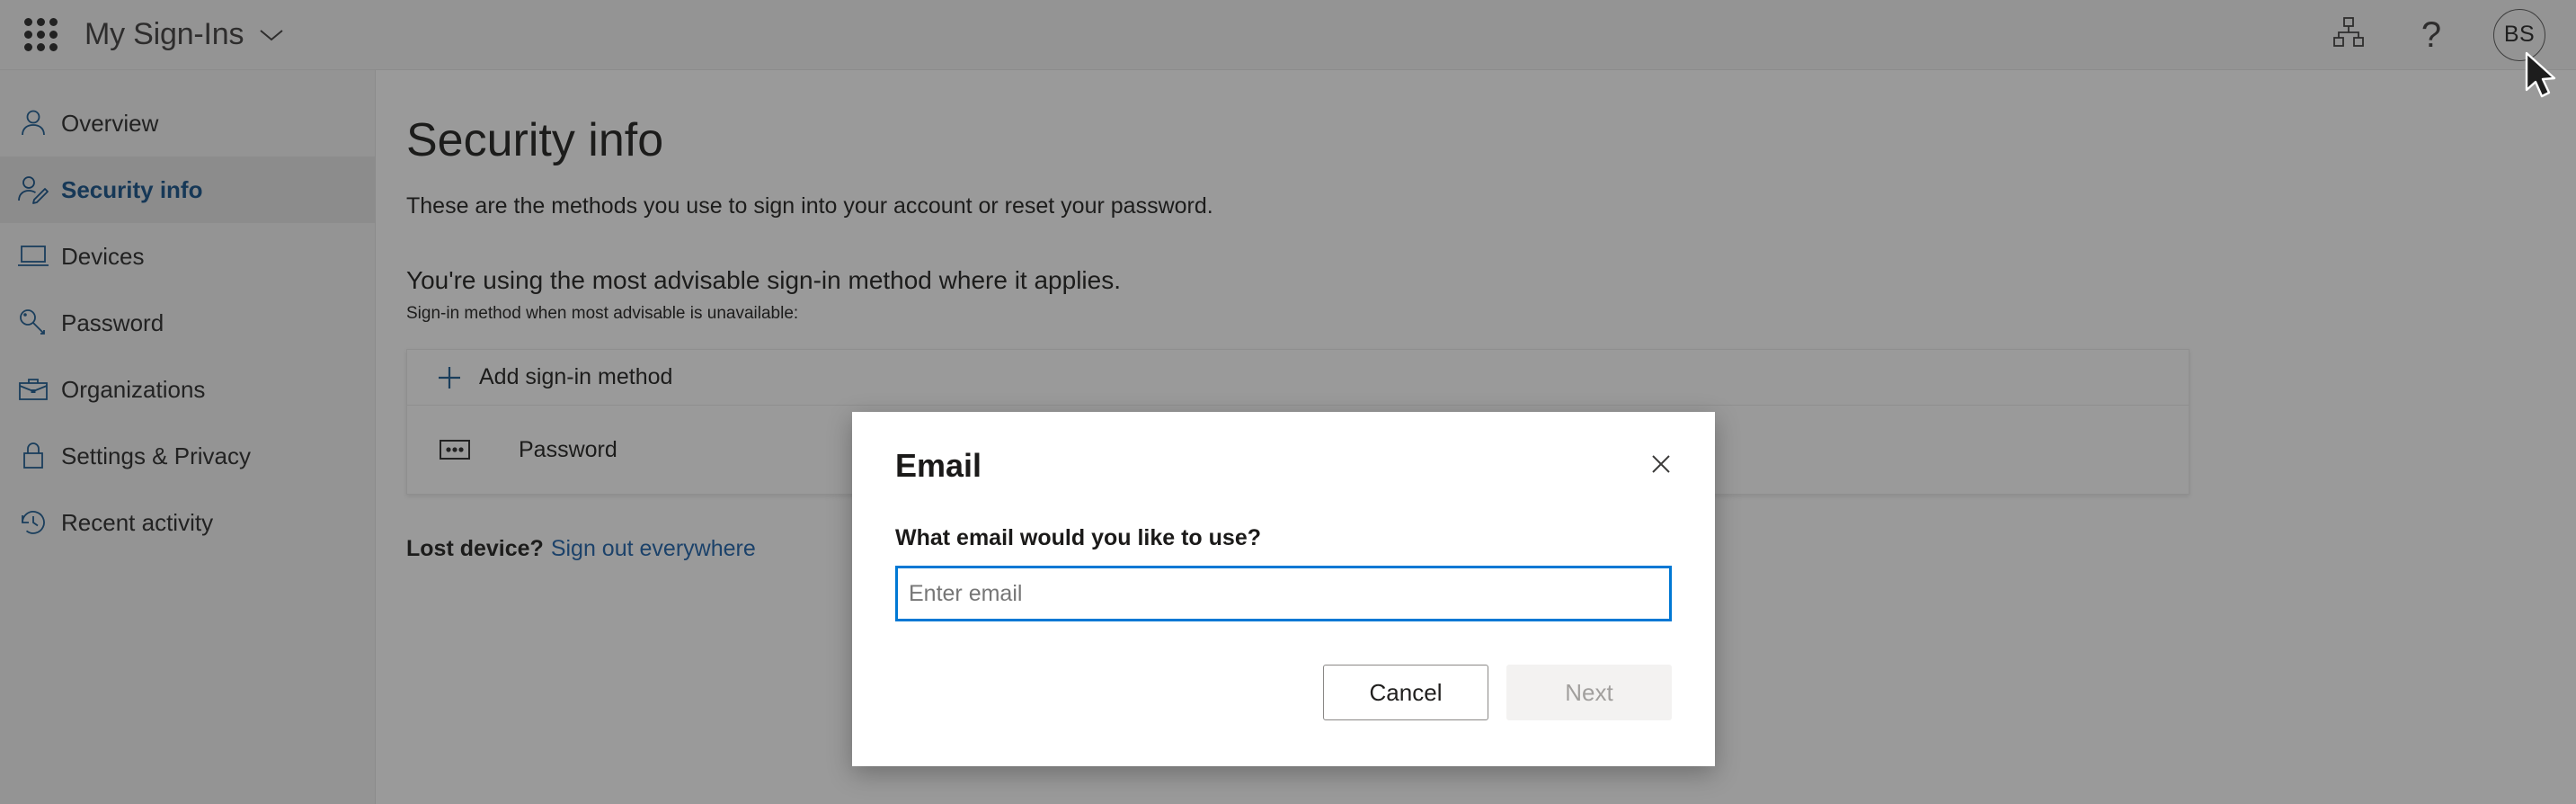 The width and height of the screenshot is (2576, 804). I want to click on email-input, so click(1283, 593).